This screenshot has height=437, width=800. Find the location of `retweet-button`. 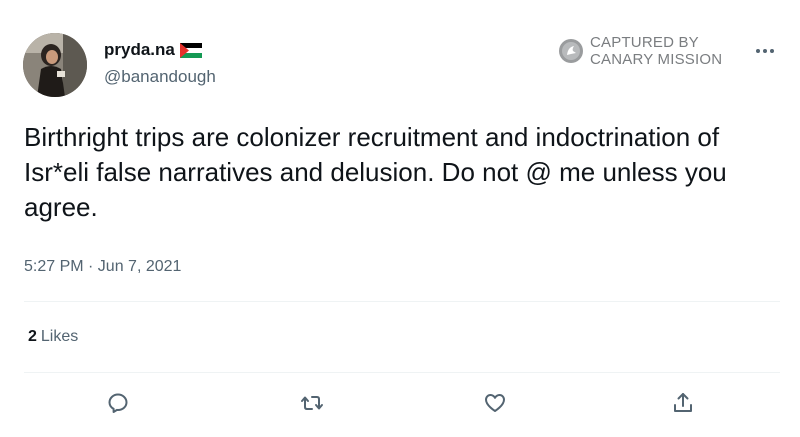

retweet-button is located at coordinates (312, 403).